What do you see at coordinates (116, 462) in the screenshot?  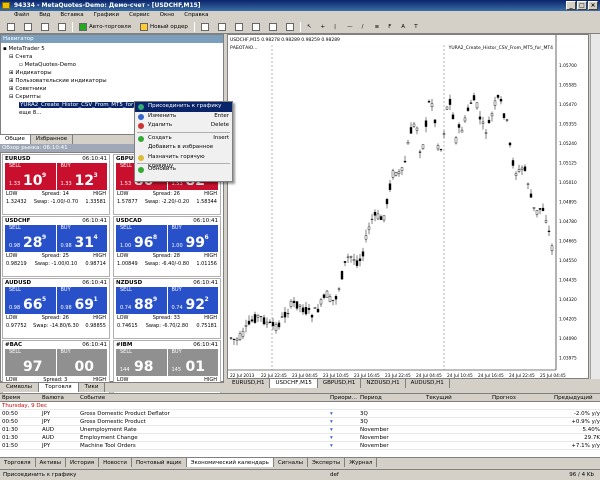 I see `toolbox-tab: Новости` at bounding box center [116, 462].